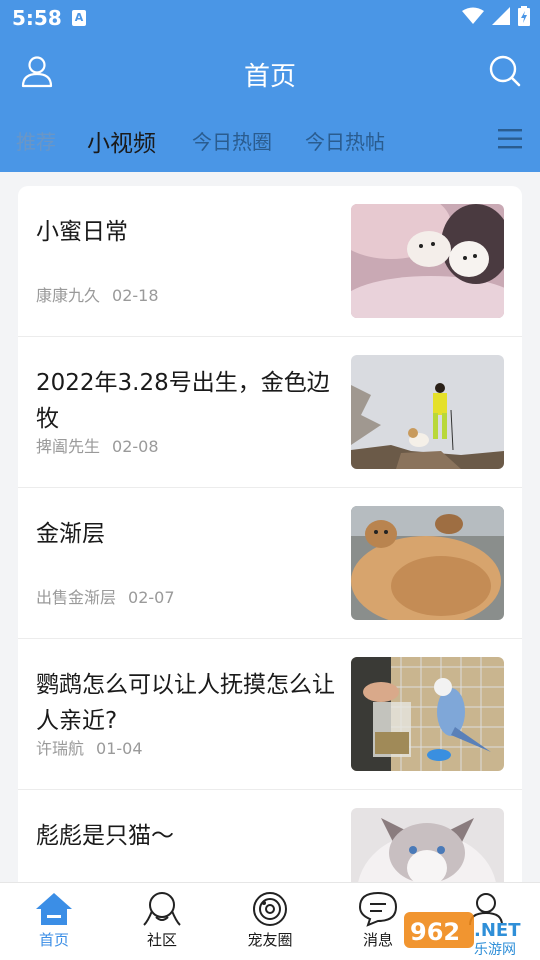 This screenshot has height=960, width=540. Describe the element at coordinates (510, 139) in the screenshot. I see `menu-icon` at that location.